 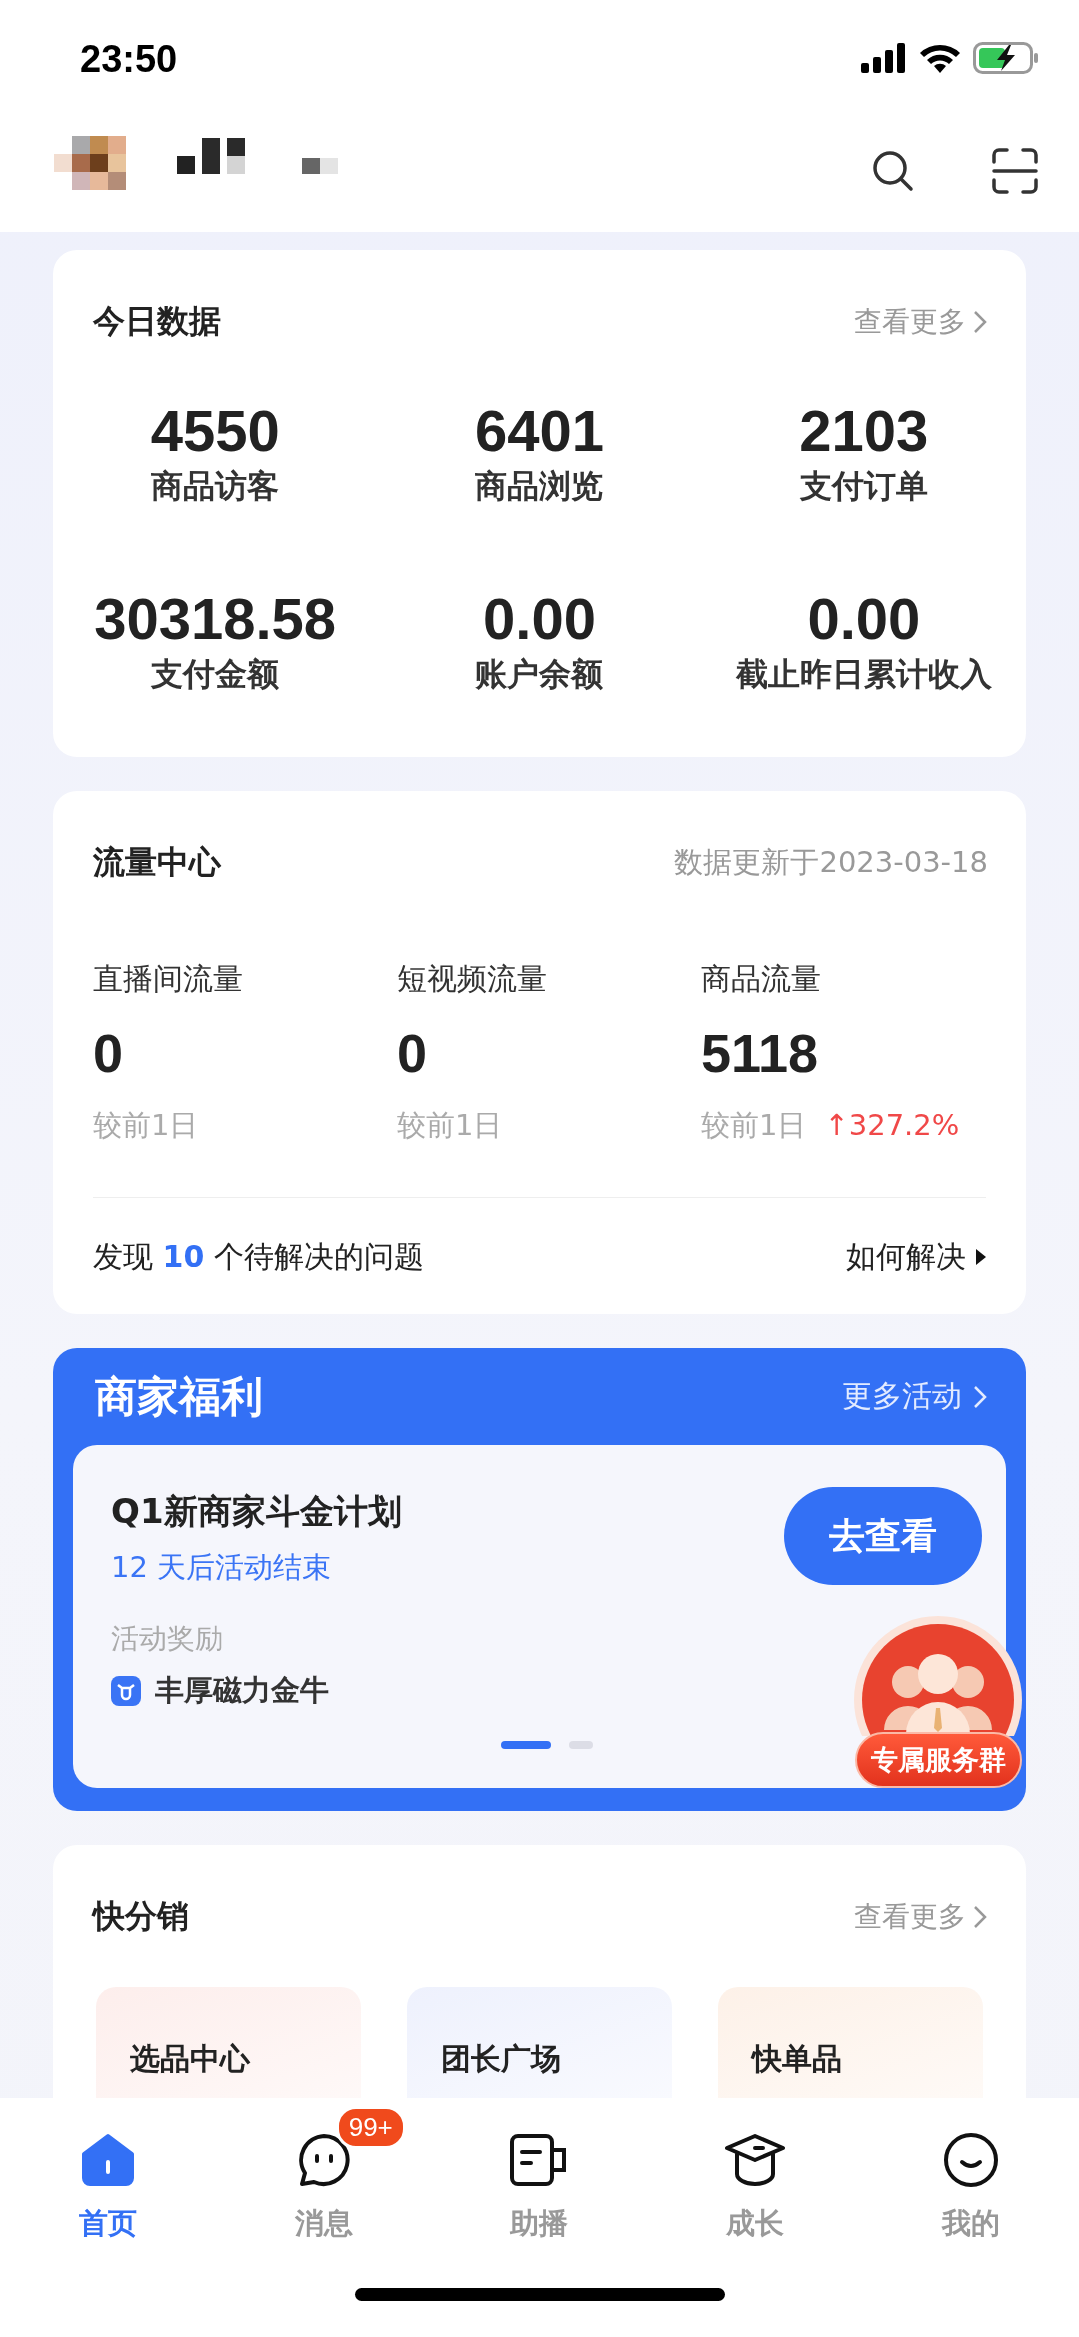 What do you see at coordinates (884, 58) in the screenshot?
I see `signal-icon` at bounding box center [884, 58].